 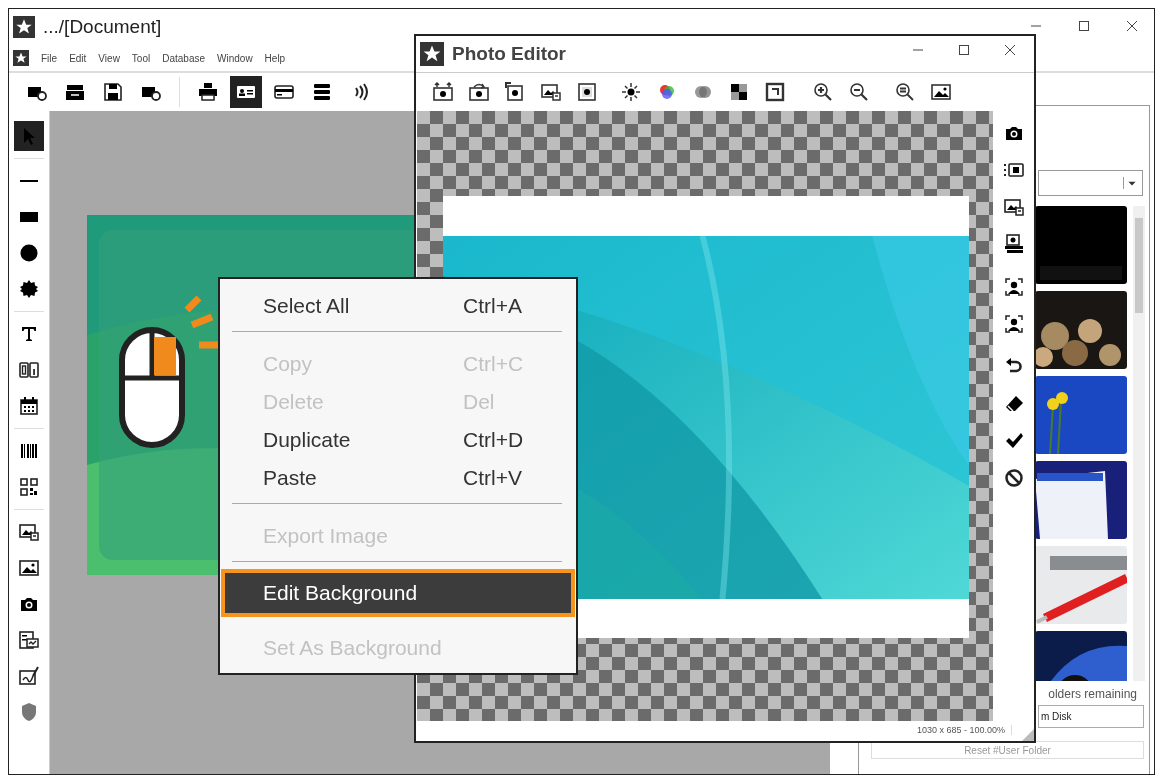 I want to click on menu-item: Window, so click(x=235, y=58).